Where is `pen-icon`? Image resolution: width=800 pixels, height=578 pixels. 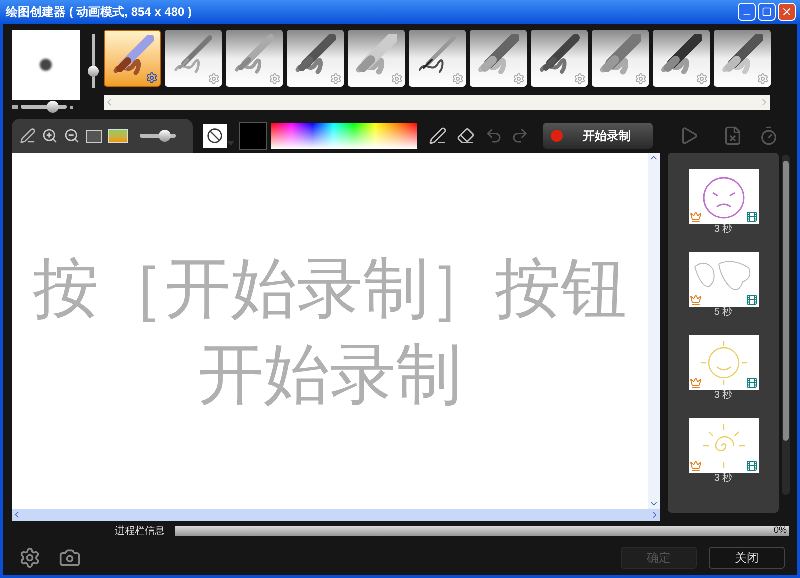
pen-icon is located at coordinates (438, 136).